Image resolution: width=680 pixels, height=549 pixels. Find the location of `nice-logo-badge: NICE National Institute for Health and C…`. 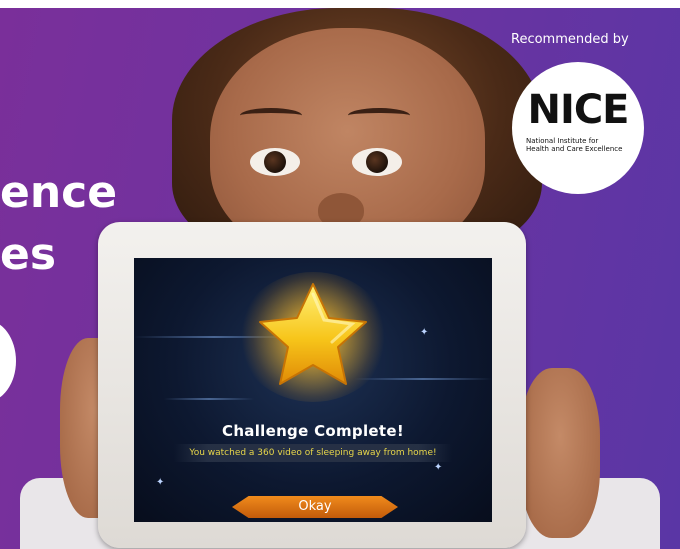

nice-logo-badge: NICE National Institute for Health and C… is located at coordinates (578, 128).